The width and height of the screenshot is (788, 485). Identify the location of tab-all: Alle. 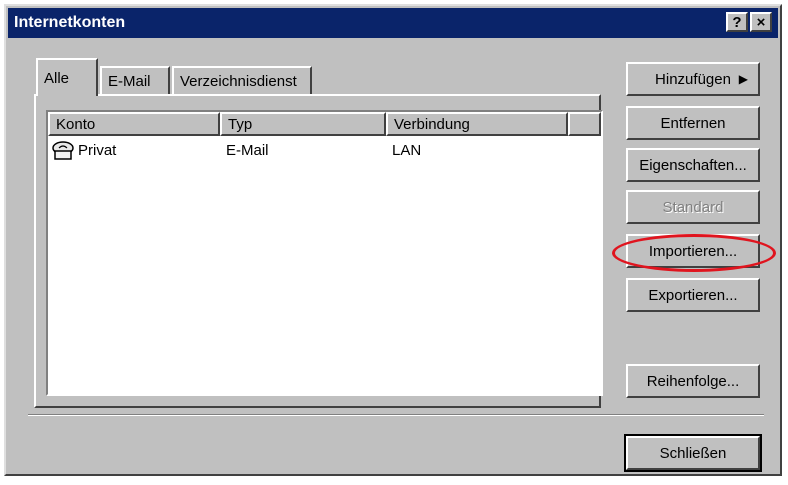
(67, 77).